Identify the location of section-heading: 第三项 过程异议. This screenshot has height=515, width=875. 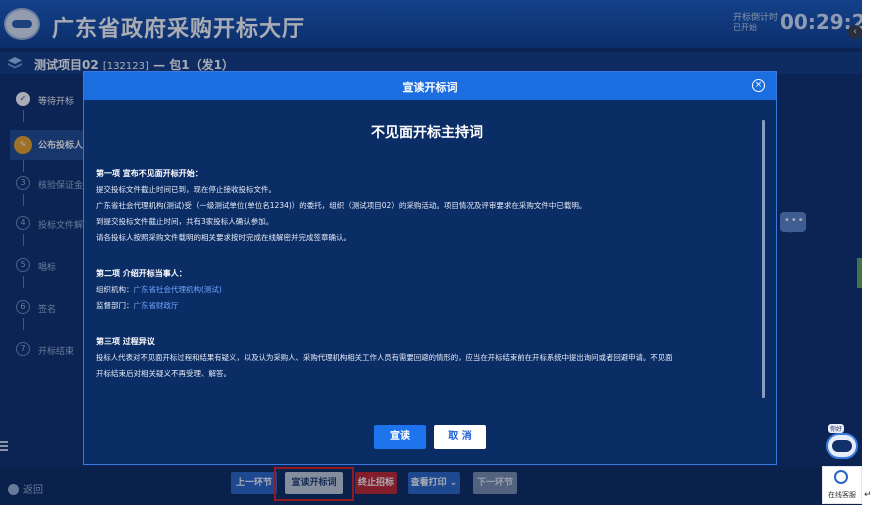
(125, 341).